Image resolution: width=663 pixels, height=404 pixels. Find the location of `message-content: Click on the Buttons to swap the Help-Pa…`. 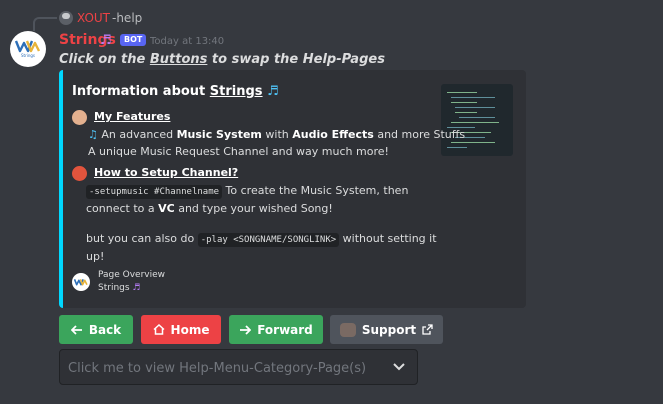

message-content: Click on the Buttons to swap the Help-Pa… is located at coordinates (222, 59).